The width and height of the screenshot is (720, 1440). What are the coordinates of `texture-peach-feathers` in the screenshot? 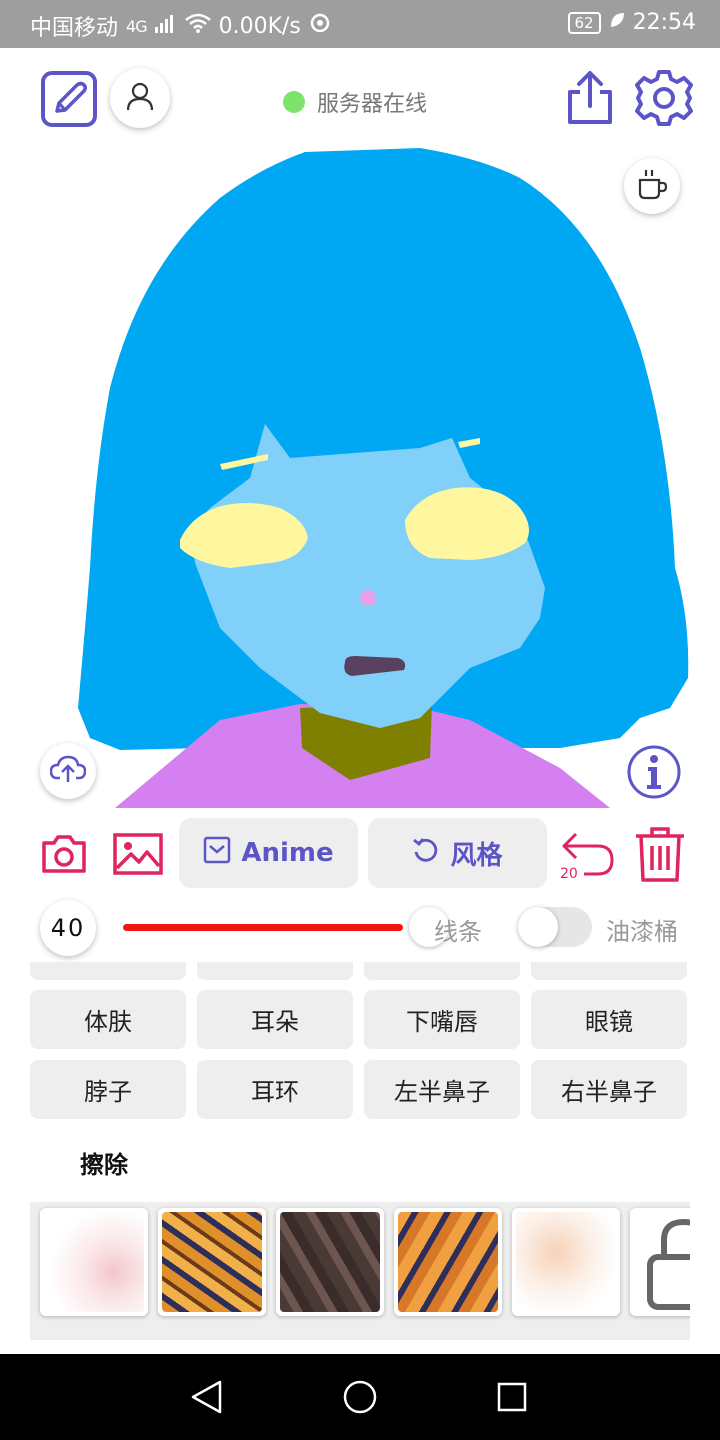 It's located at (566, 1262).